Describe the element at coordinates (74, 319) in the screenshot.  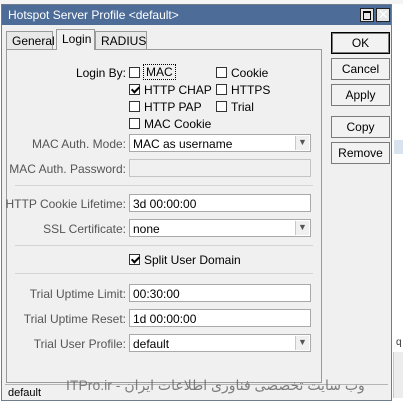
I see `trial-uptime-reset-label: Trial Uptime Reset:` at that location.